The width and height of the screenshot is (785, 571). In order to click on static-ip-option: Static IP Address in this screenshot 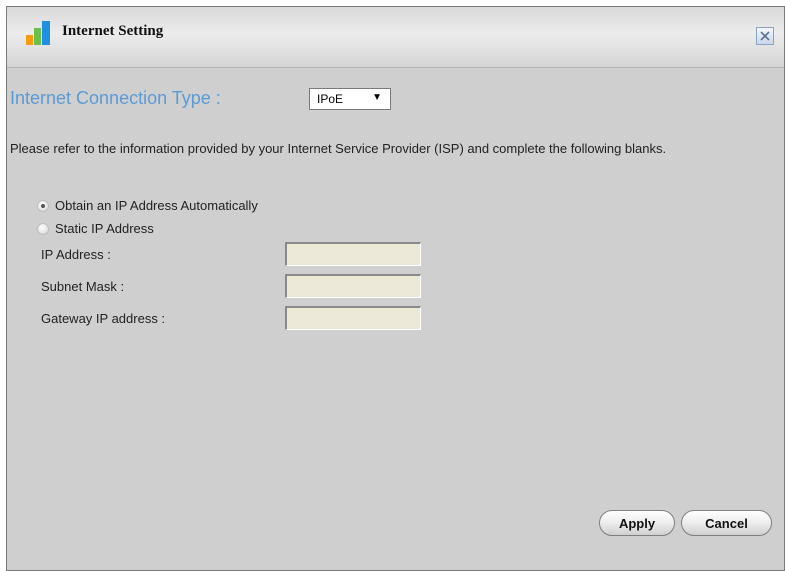, I will do `click(95, 228)`.